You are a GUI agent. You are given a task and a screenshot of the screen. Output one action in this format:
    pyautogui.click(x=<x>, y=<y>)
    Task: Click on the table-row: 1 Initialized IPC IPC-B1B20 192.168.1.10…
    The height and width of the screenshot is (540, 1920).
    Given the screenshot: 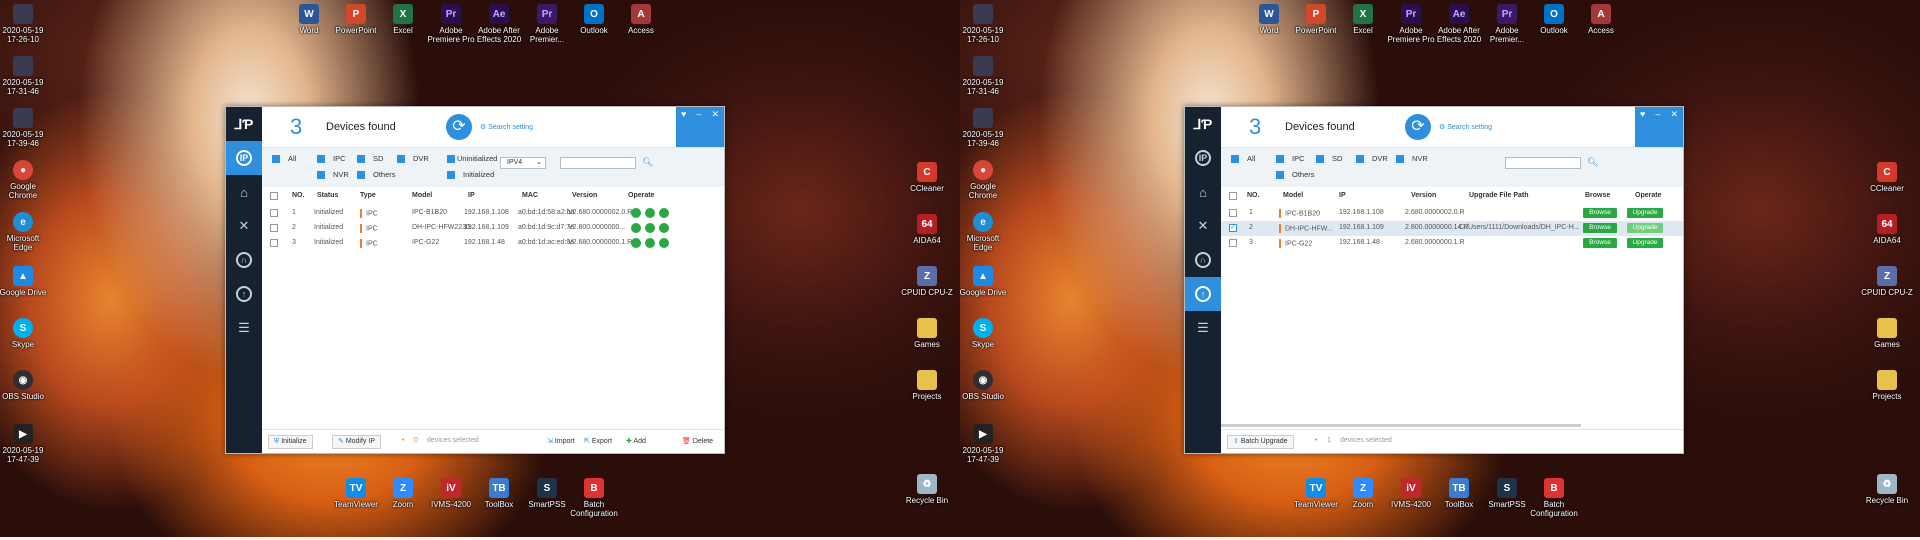 What is the action you would take?
    pyautogui.click(x=493, y=213)
    